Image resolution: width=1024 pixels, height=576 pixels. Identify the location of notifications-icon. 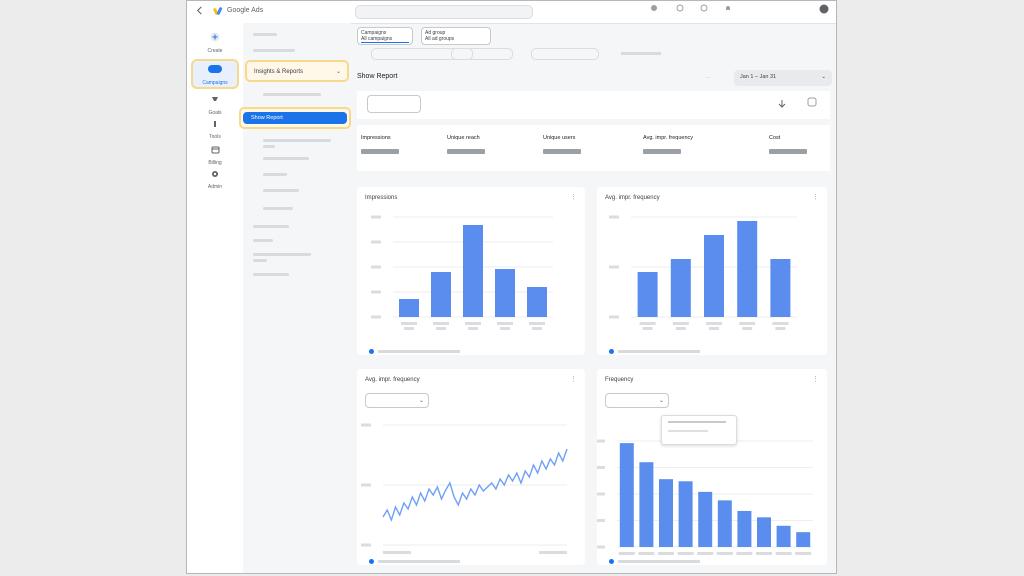
(728, 12).